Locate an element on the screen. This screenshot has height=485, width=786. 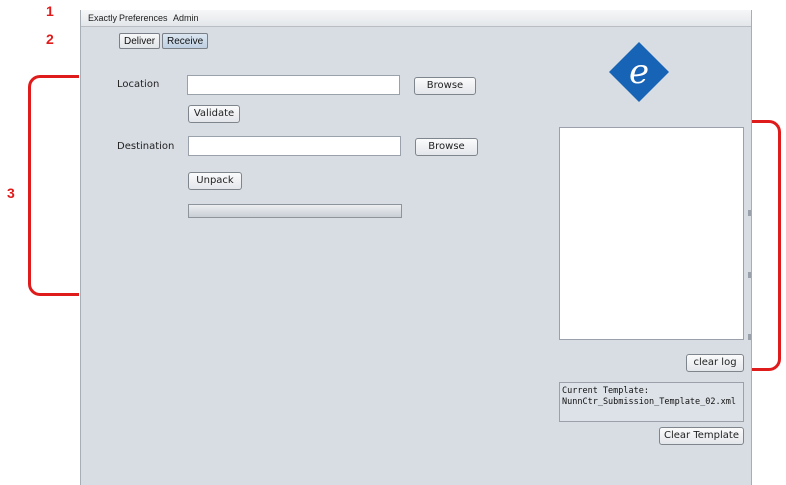
bracket-left is located at coordinates (53, 185).